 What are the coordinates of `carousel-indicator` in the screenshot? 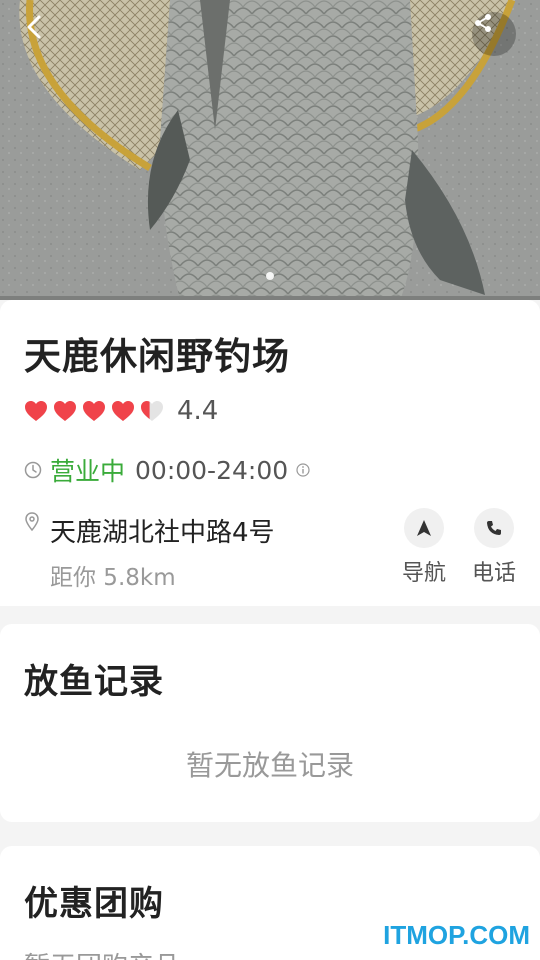 It's located at (270, 276).